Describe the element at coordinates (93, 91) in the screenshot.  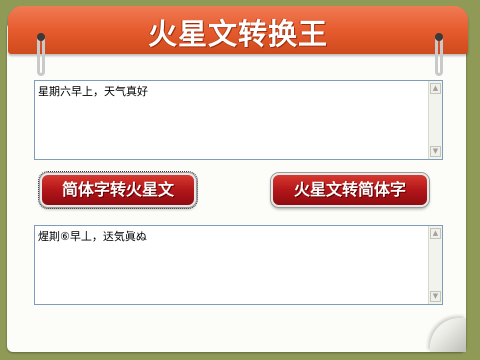
I see `input-text: 星期六早上，天气真好` at that location.